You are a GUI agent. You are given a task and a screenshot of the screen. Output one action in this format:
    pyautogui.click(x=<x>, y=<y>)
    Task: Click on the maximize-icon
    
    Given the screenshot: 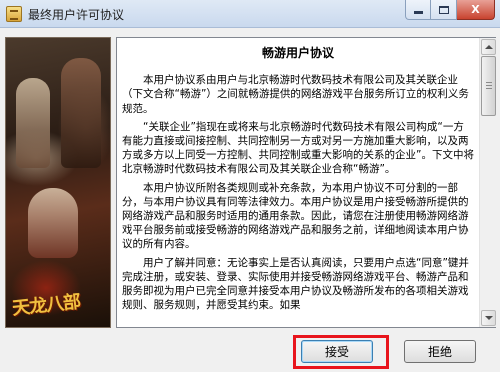 What is the action you would take?
    pyautogui.click(x=443, y=9)
    